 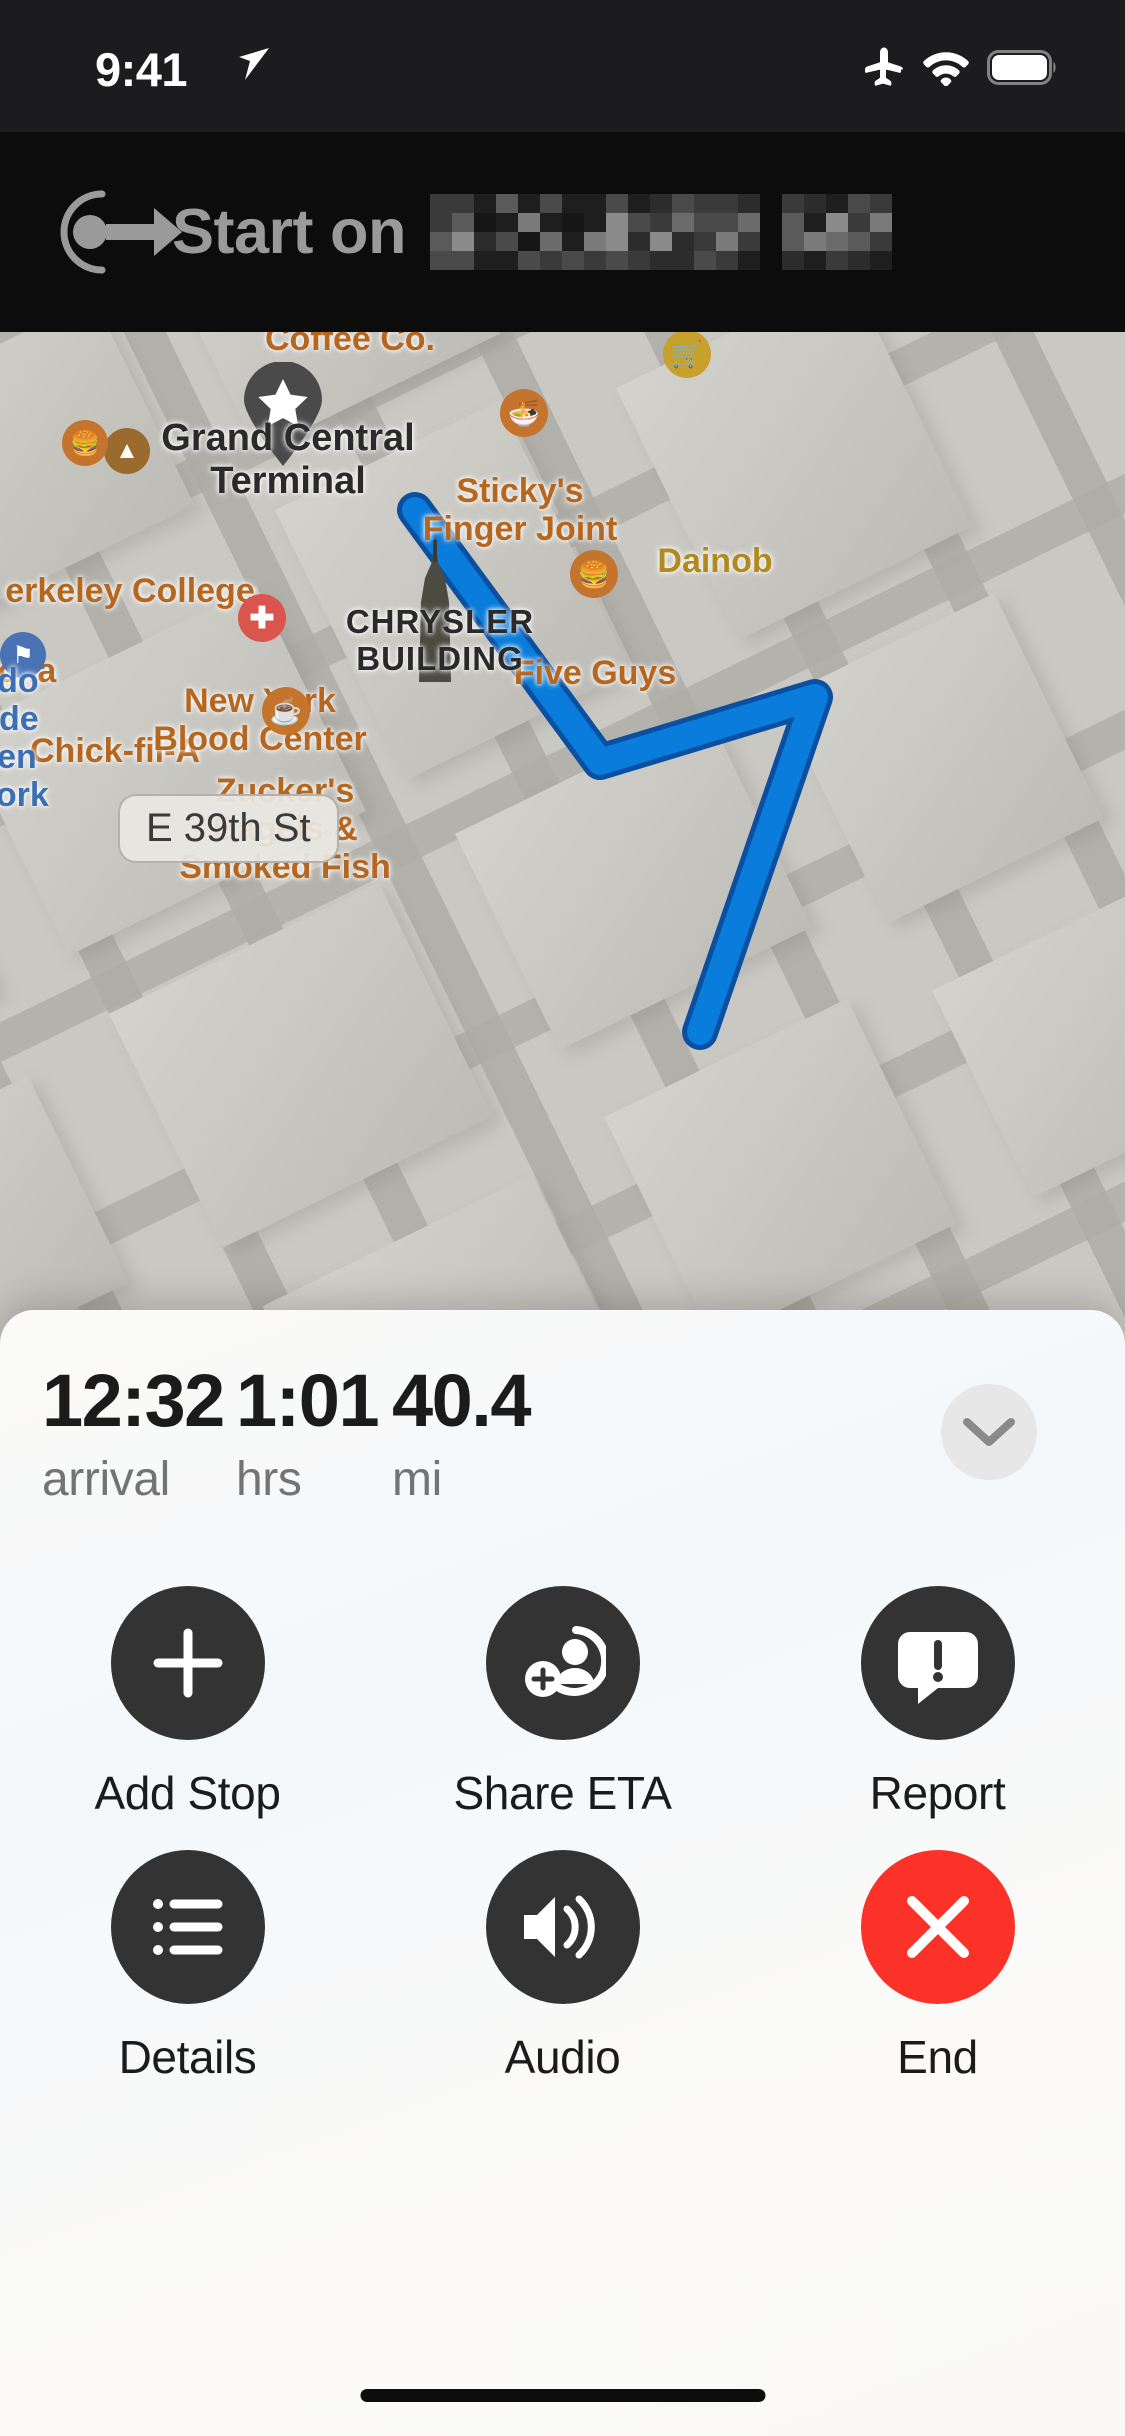 I want to click on poi-text: CHRYSLER BUILDING, so click(x=440, y=640).